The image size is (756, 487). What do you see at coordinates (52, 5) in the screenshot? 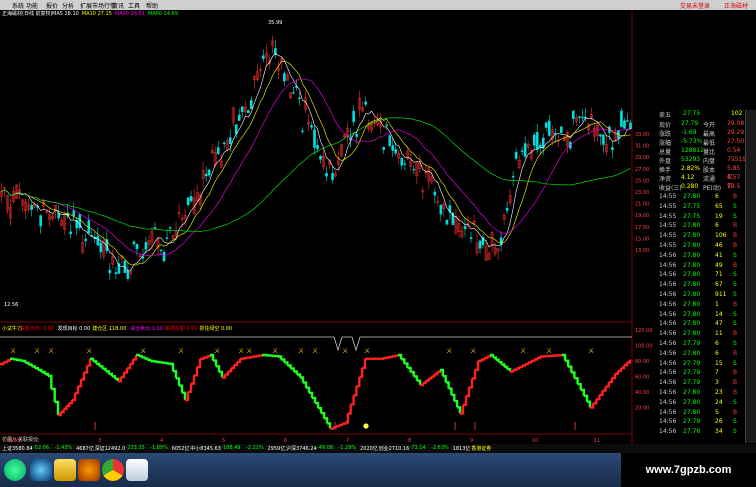
I see `menu-item-2: 报价` at bounding box center [52, 5].